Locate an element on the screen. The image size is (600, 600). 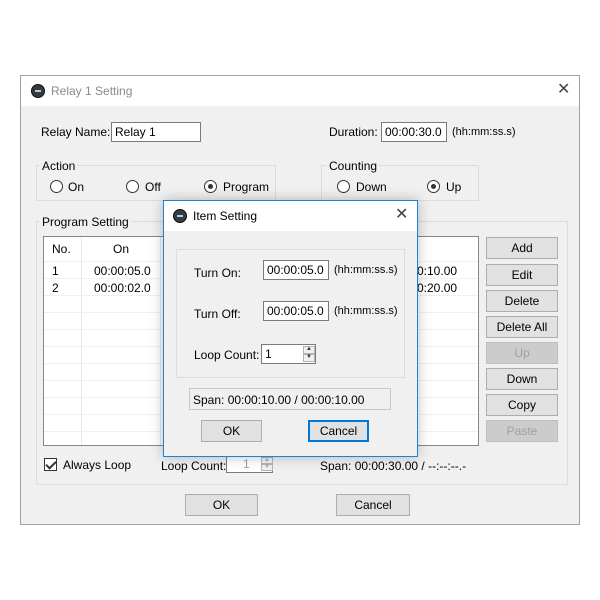
delete-button: Delete is located at coordinates (522, 301).